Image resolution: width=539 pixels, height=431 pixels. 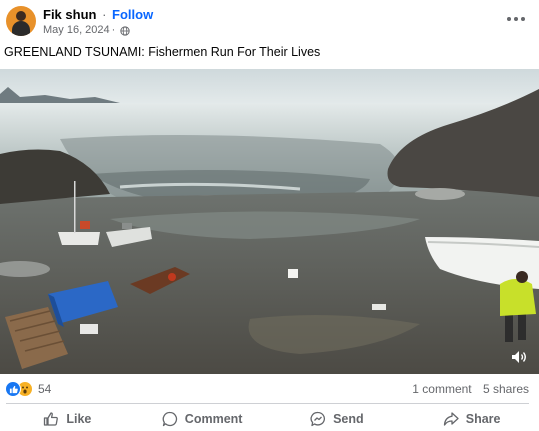 I want to click on comment-button: Comment, so click(x=202, y=418).